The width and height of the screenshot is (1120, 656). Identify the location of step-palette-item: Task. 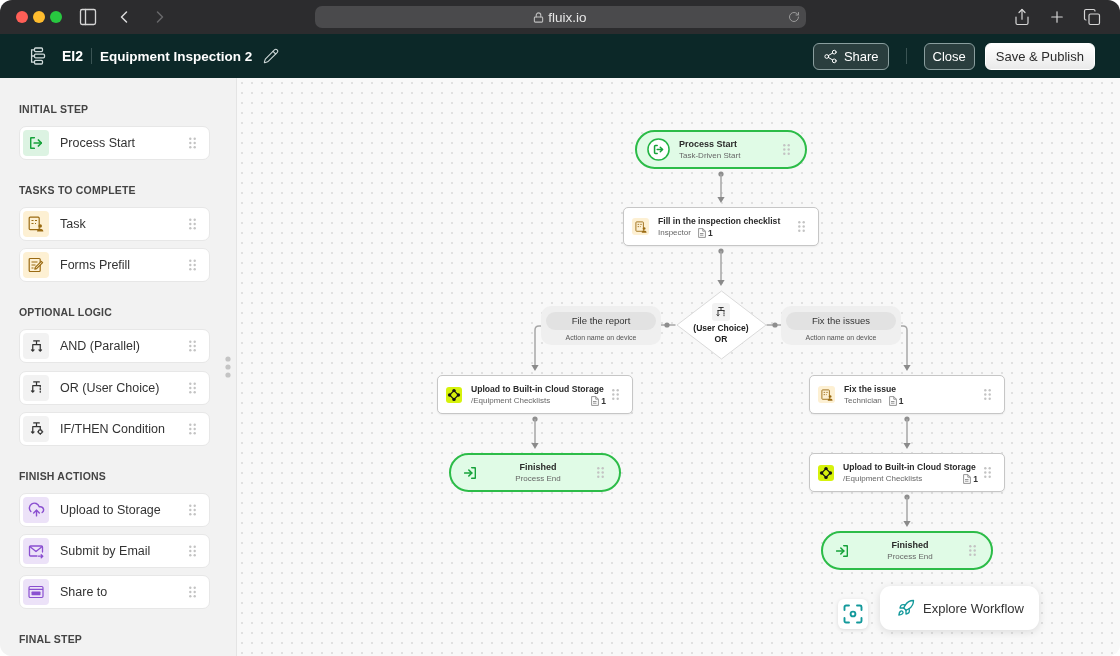
(114, 224).